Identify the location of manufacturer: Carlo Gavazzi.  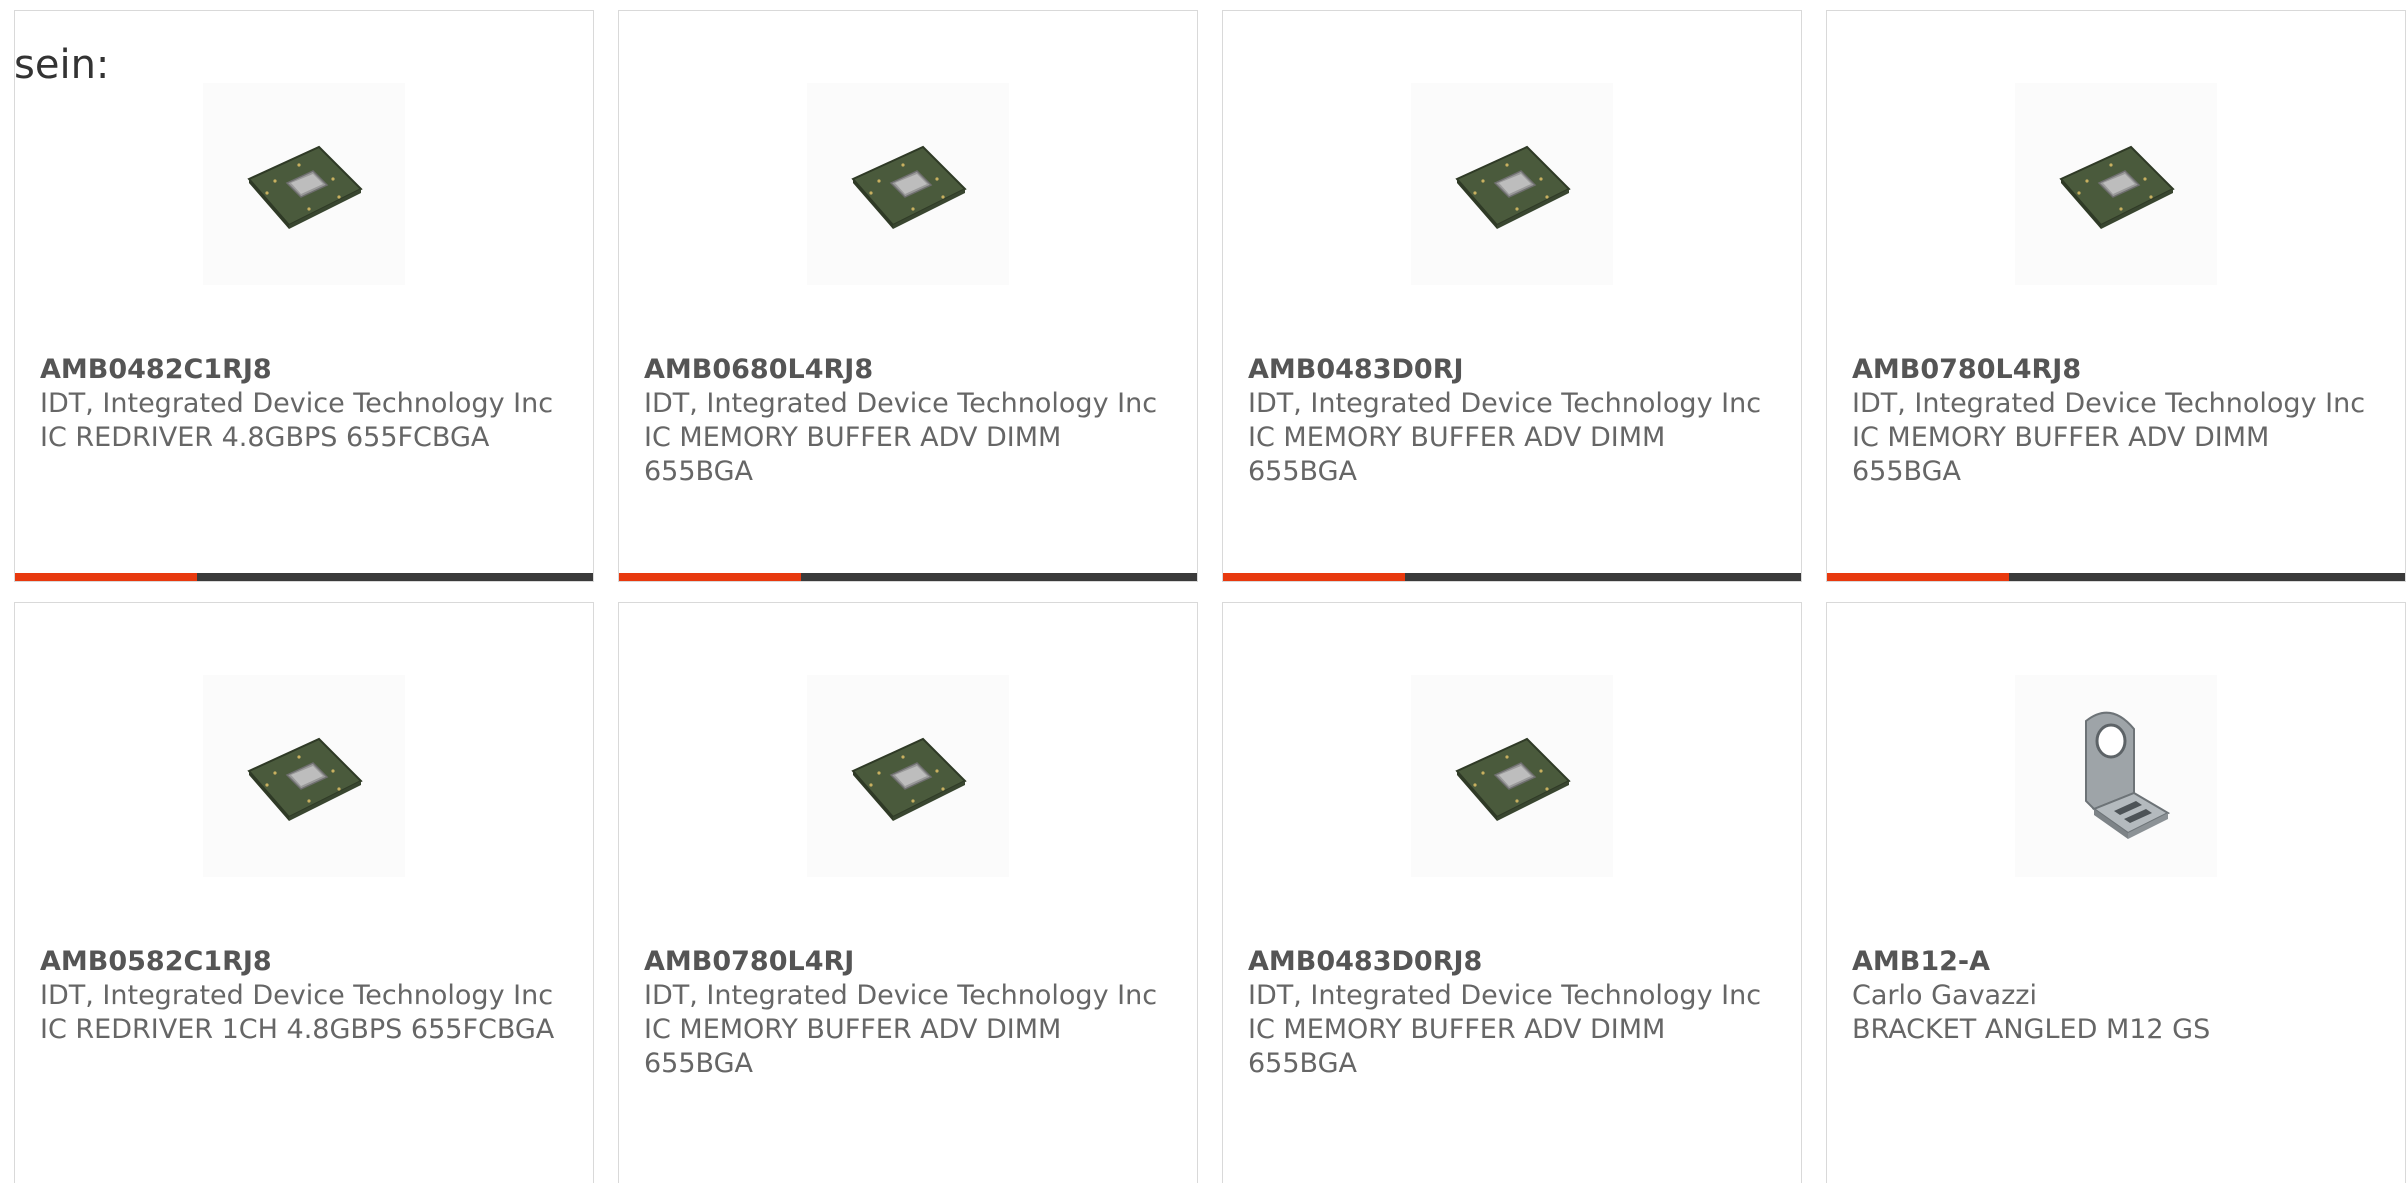
(1944, 995).